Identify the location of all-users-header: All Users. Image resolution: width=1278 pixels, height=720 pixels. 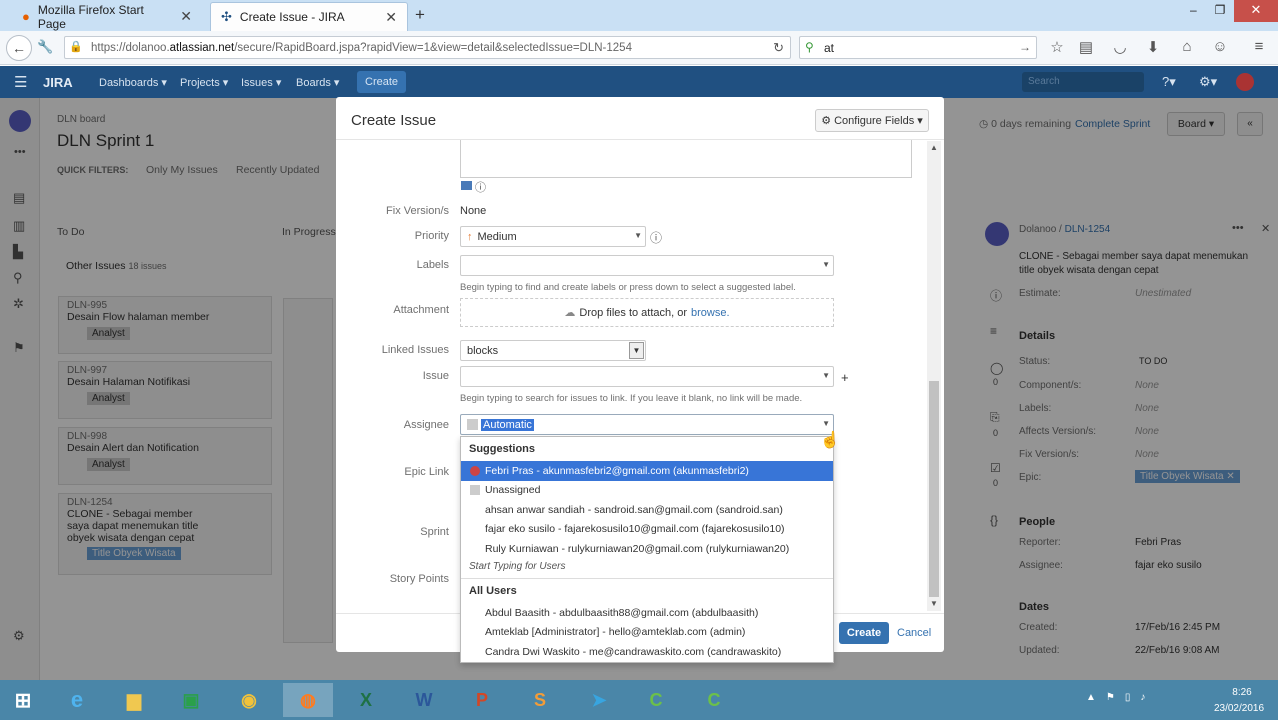
(493, 591).